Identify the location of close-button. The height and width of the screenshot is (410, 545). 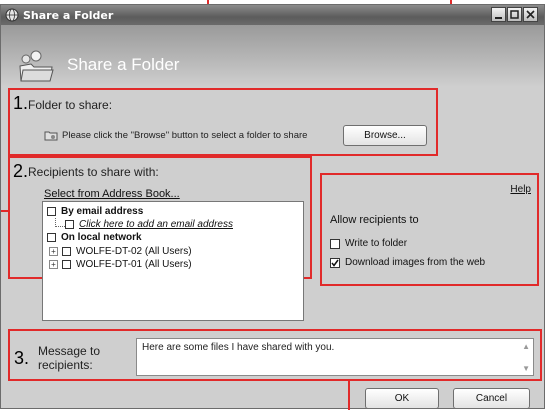
(530, 14).